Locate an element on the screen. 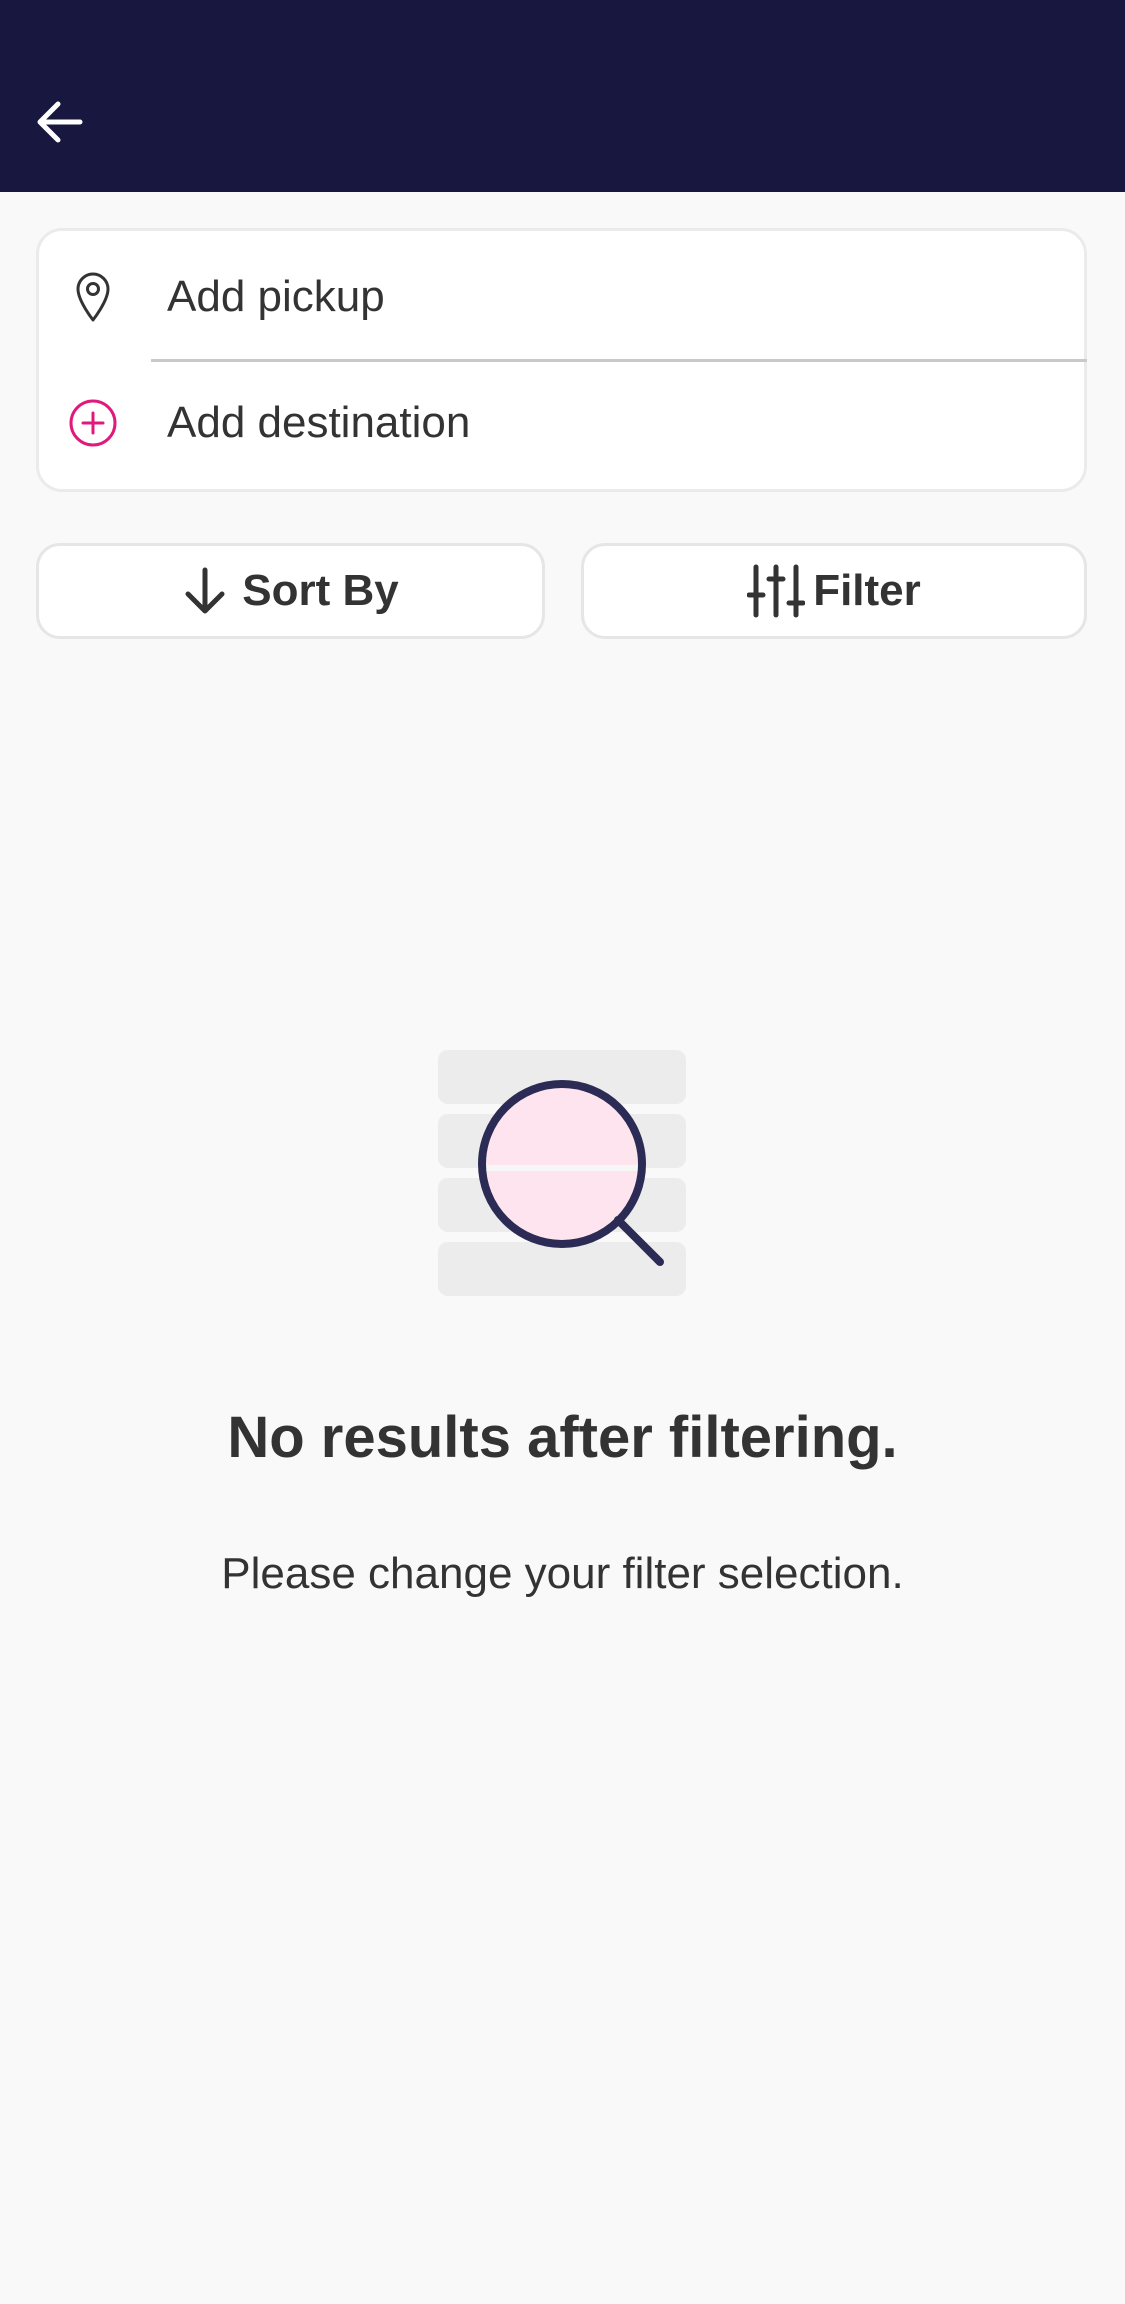 This screenshot has height=2304, width=1125. destination-label: Add destination is located at coordinates (319, 422).